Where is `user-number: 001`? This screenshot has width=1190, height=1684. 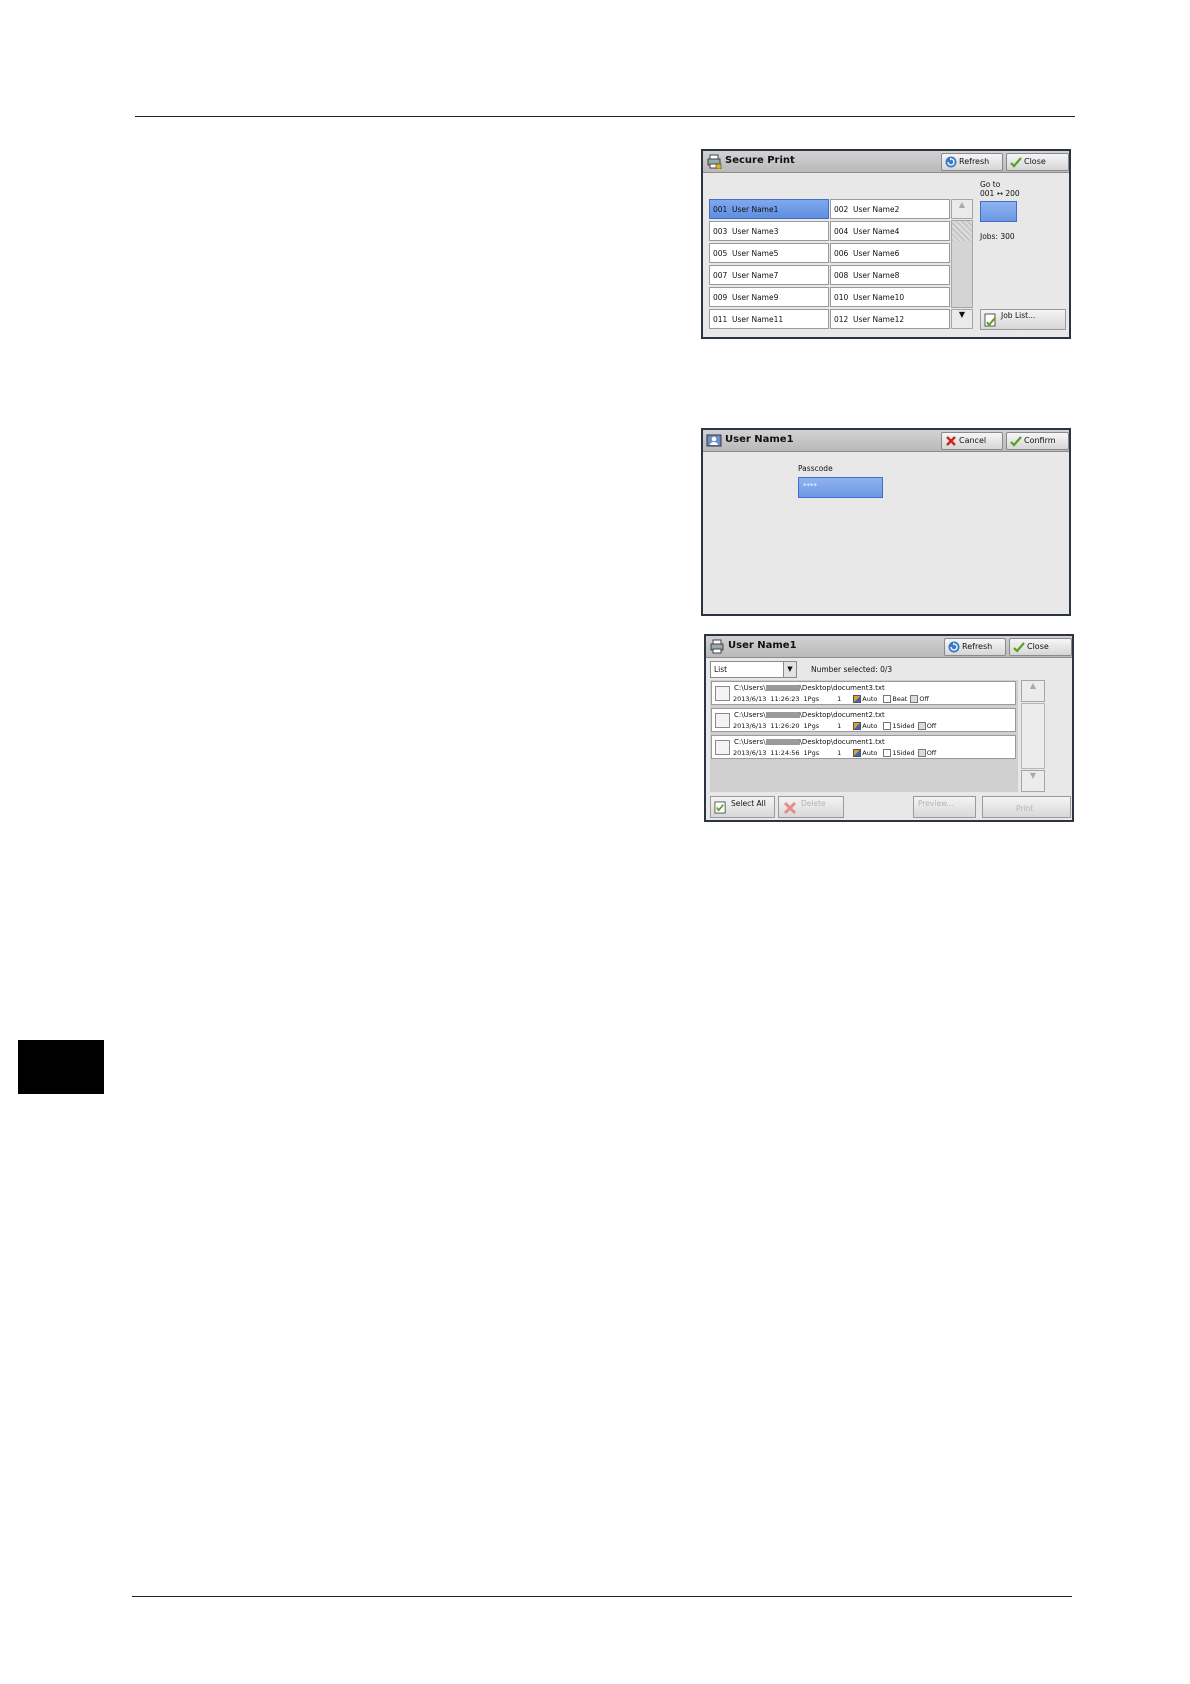
user-number: 001 is located at coordinates (720, 209).